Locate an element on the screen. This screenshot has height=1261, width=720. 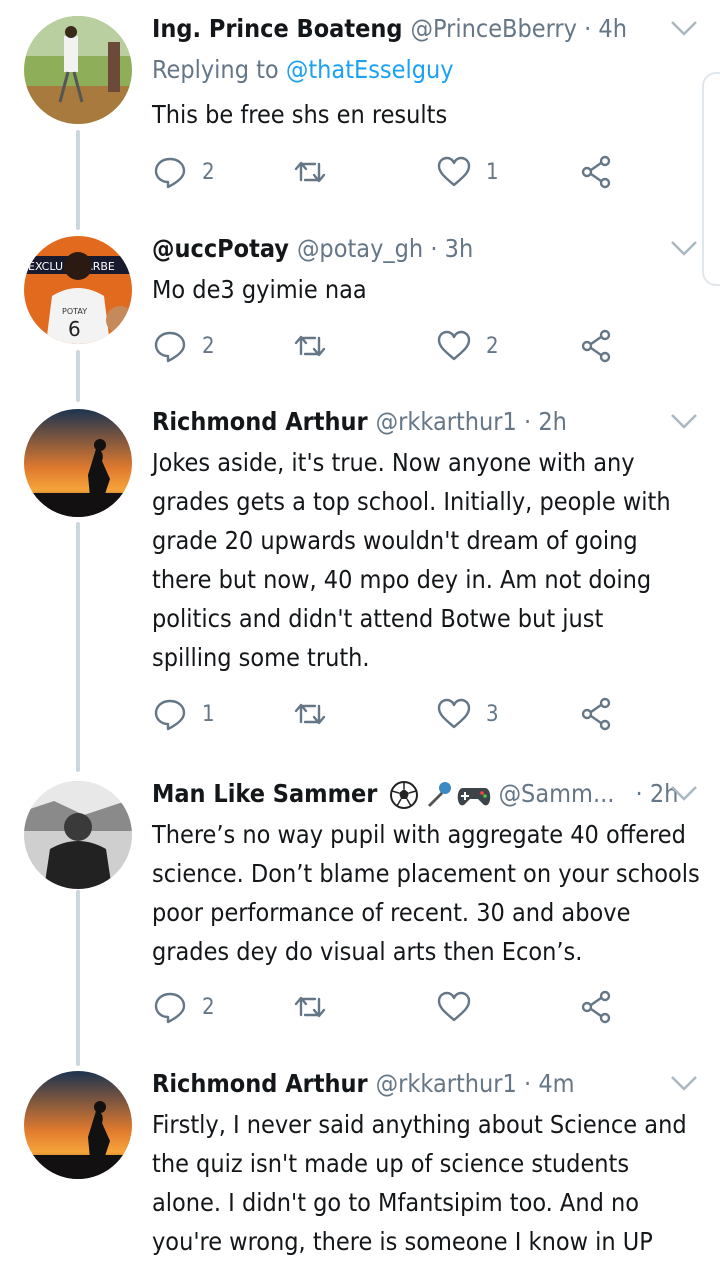
tweet-header: @uccPotay @potay_gh · 3h is located at coordinates (426, 249).